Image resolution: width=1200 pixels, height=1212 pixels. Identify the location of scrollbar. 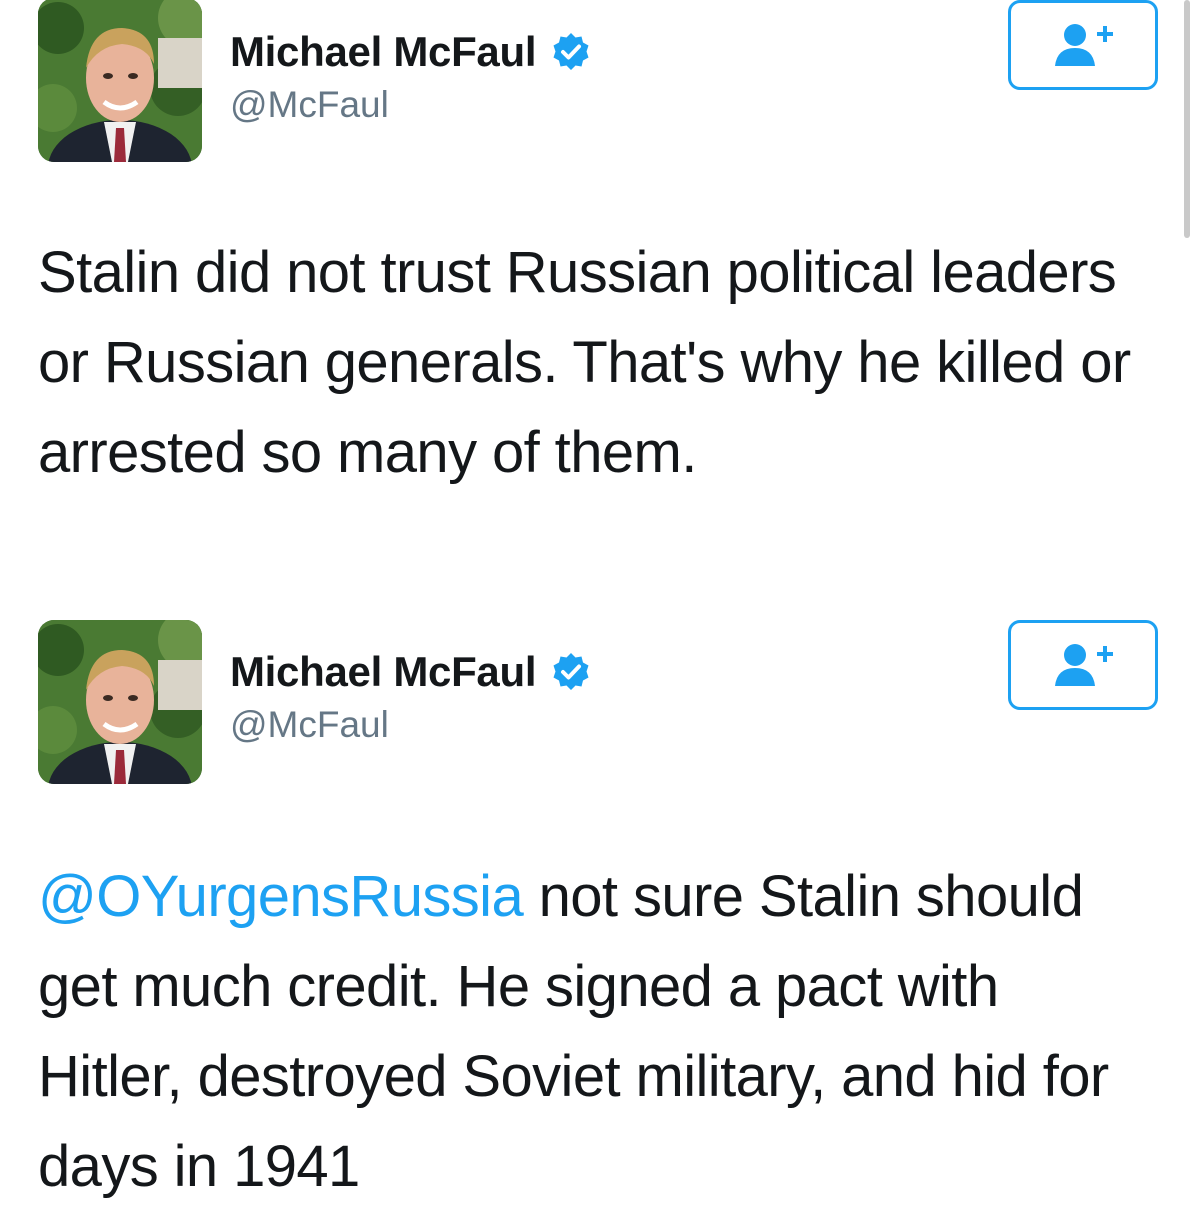
(1187, 119).